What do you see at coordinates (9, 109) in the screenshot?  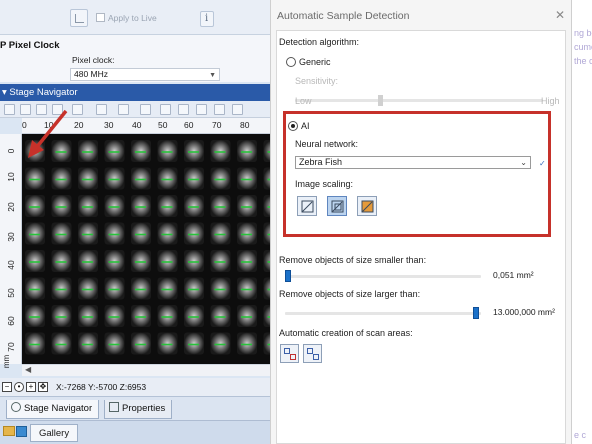 I see `select-tool-icon` at bounding box center [9, 109].